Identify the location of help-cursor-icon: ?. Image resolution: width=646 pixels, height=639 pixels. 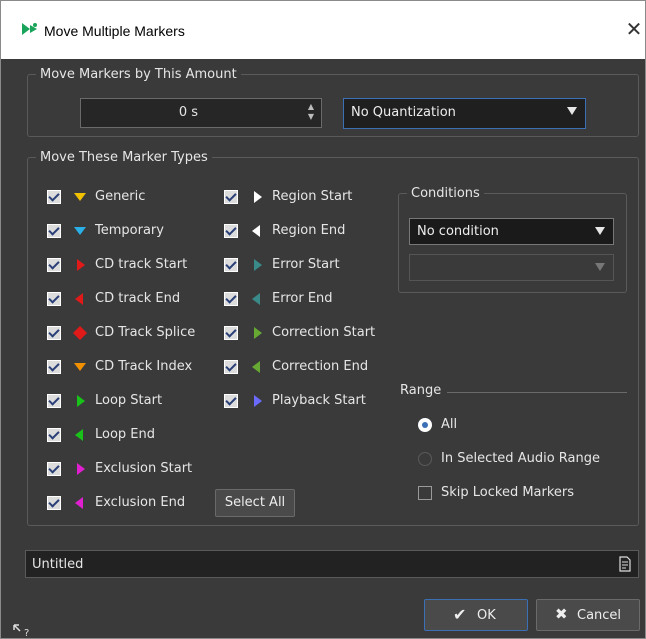
(25, 631).